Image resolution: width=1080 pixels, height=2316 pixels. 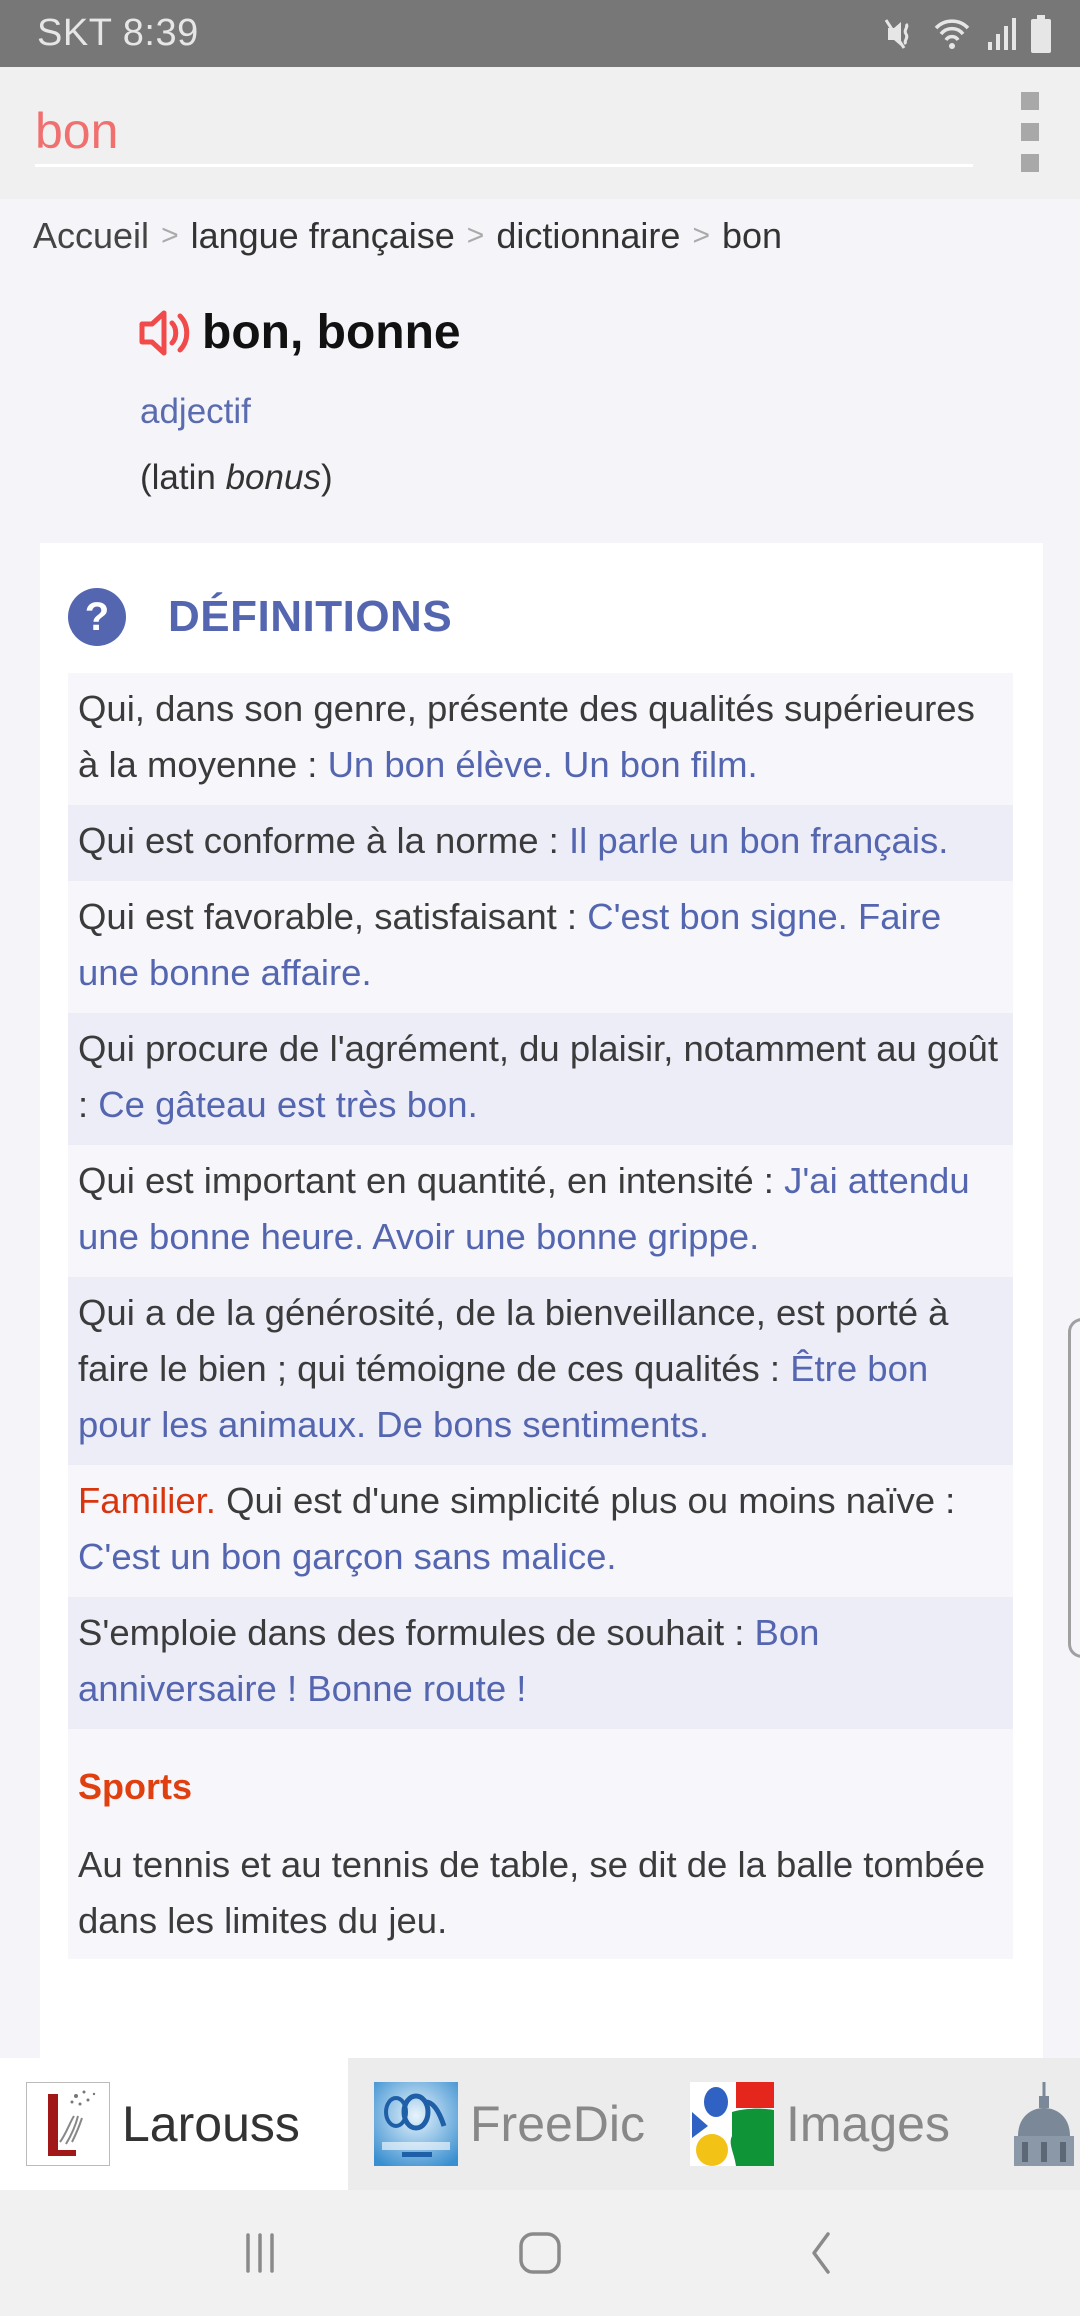 I want to click on definition-example: Un bon élève. Un bon film., so click(x=542, y=764).